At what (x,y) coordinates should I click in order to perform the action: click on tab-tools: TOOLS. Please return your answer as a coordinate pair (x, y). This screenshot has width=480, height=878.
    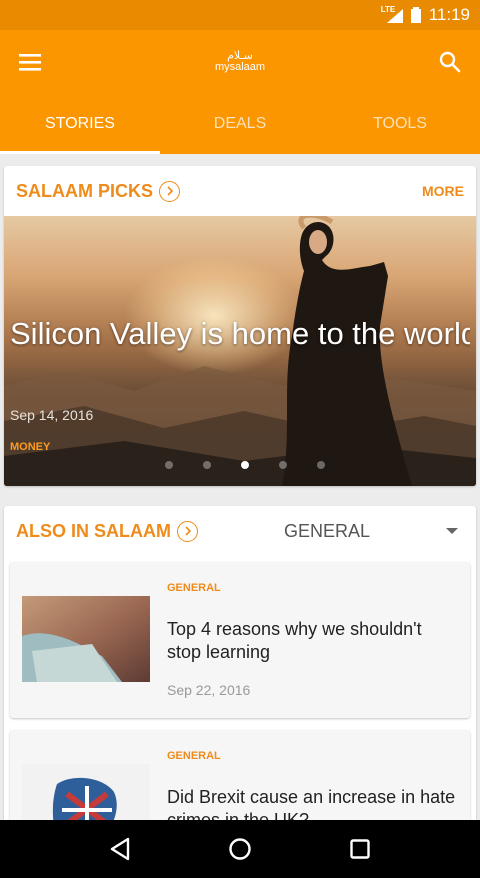
    Looking at the image, I should click on (400, 124).